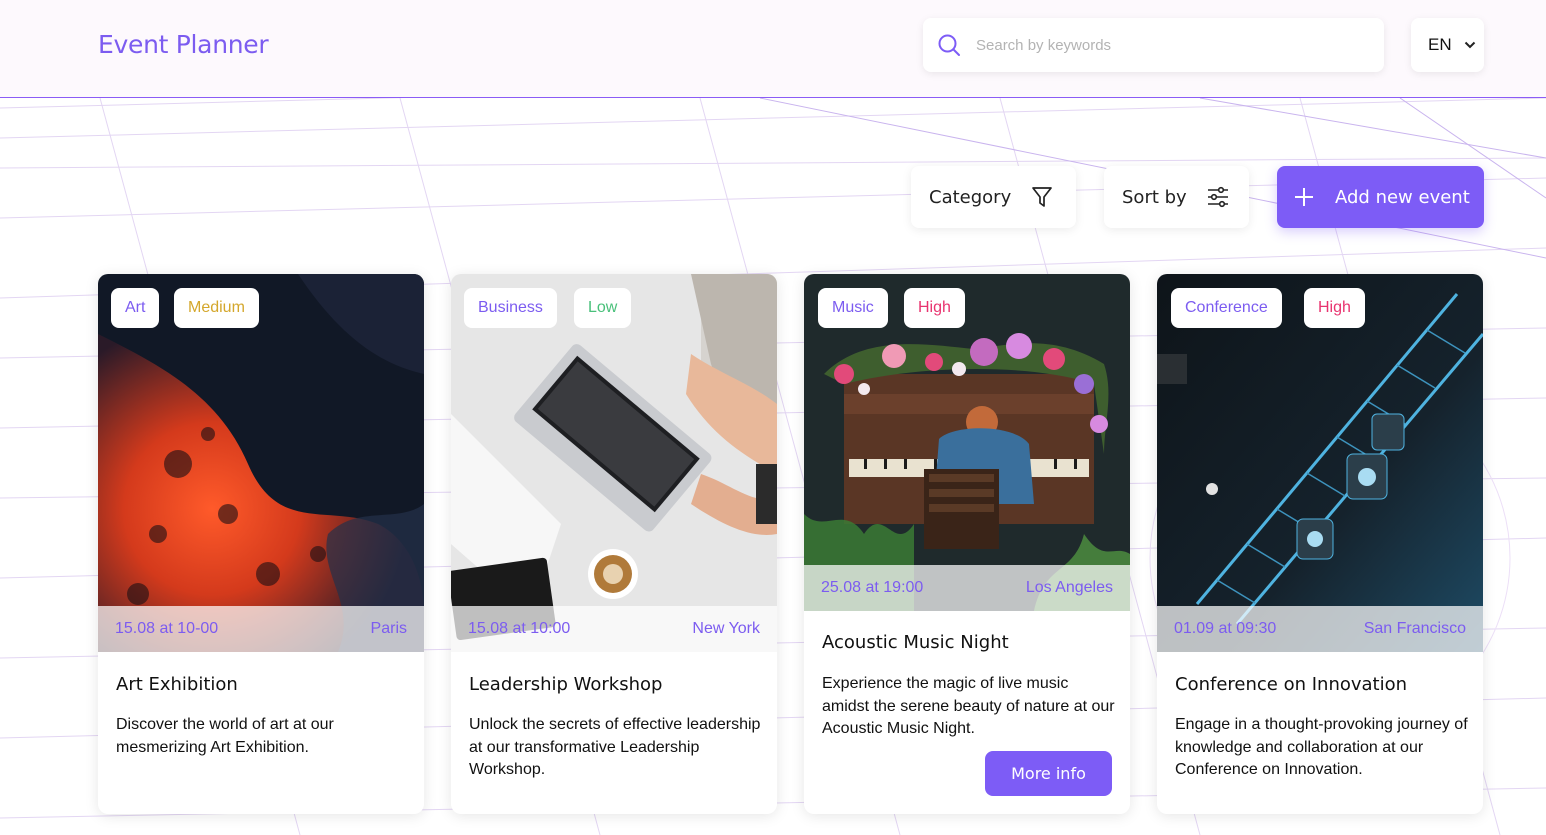 The image size is (1546, 835). Describe the element at coordinates (1320, 629) in the screenshot. I see `event-meta: 01.09 at 09:30 San Francisco` at that location.